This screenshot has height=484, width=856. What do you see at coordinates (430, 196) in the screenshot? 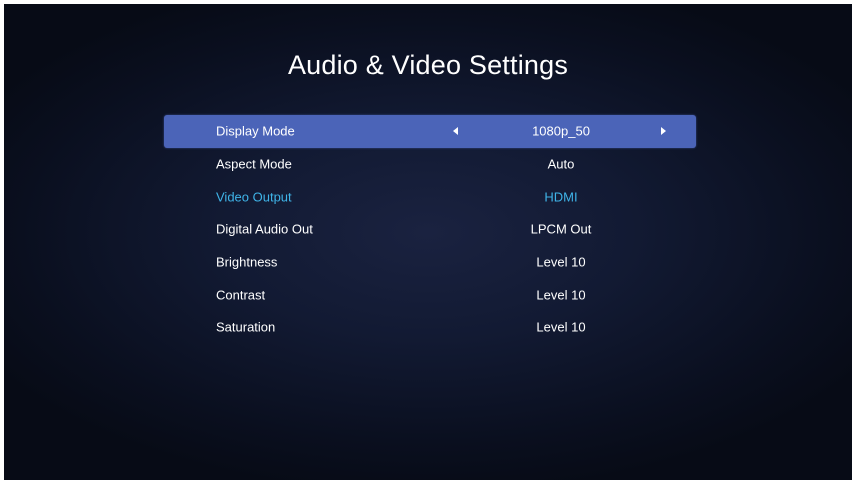
I see `setting-row-video-output: Video Output HDMI` at bounding box center [430, 196].